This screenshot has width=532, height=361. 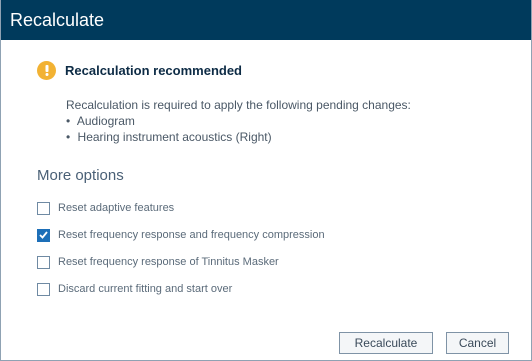 I want to click on pending-change-label: Hearing instrument acoustics (Right), so click(x=174, y=137).